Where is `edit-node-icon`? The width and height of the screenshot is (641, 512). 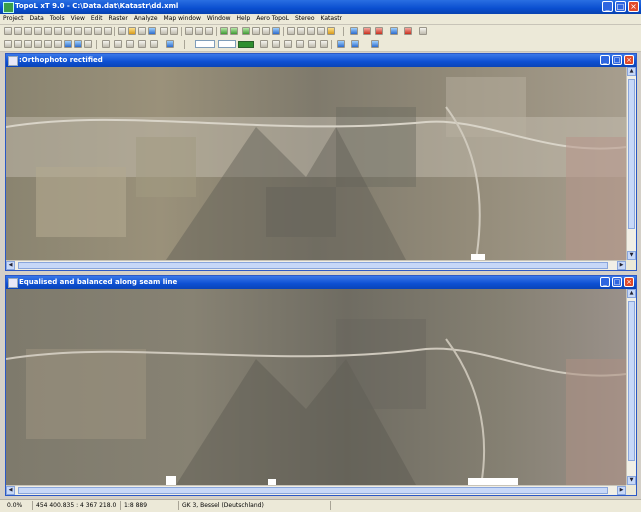 edit-node-icon is located at coordinates (78, 31).